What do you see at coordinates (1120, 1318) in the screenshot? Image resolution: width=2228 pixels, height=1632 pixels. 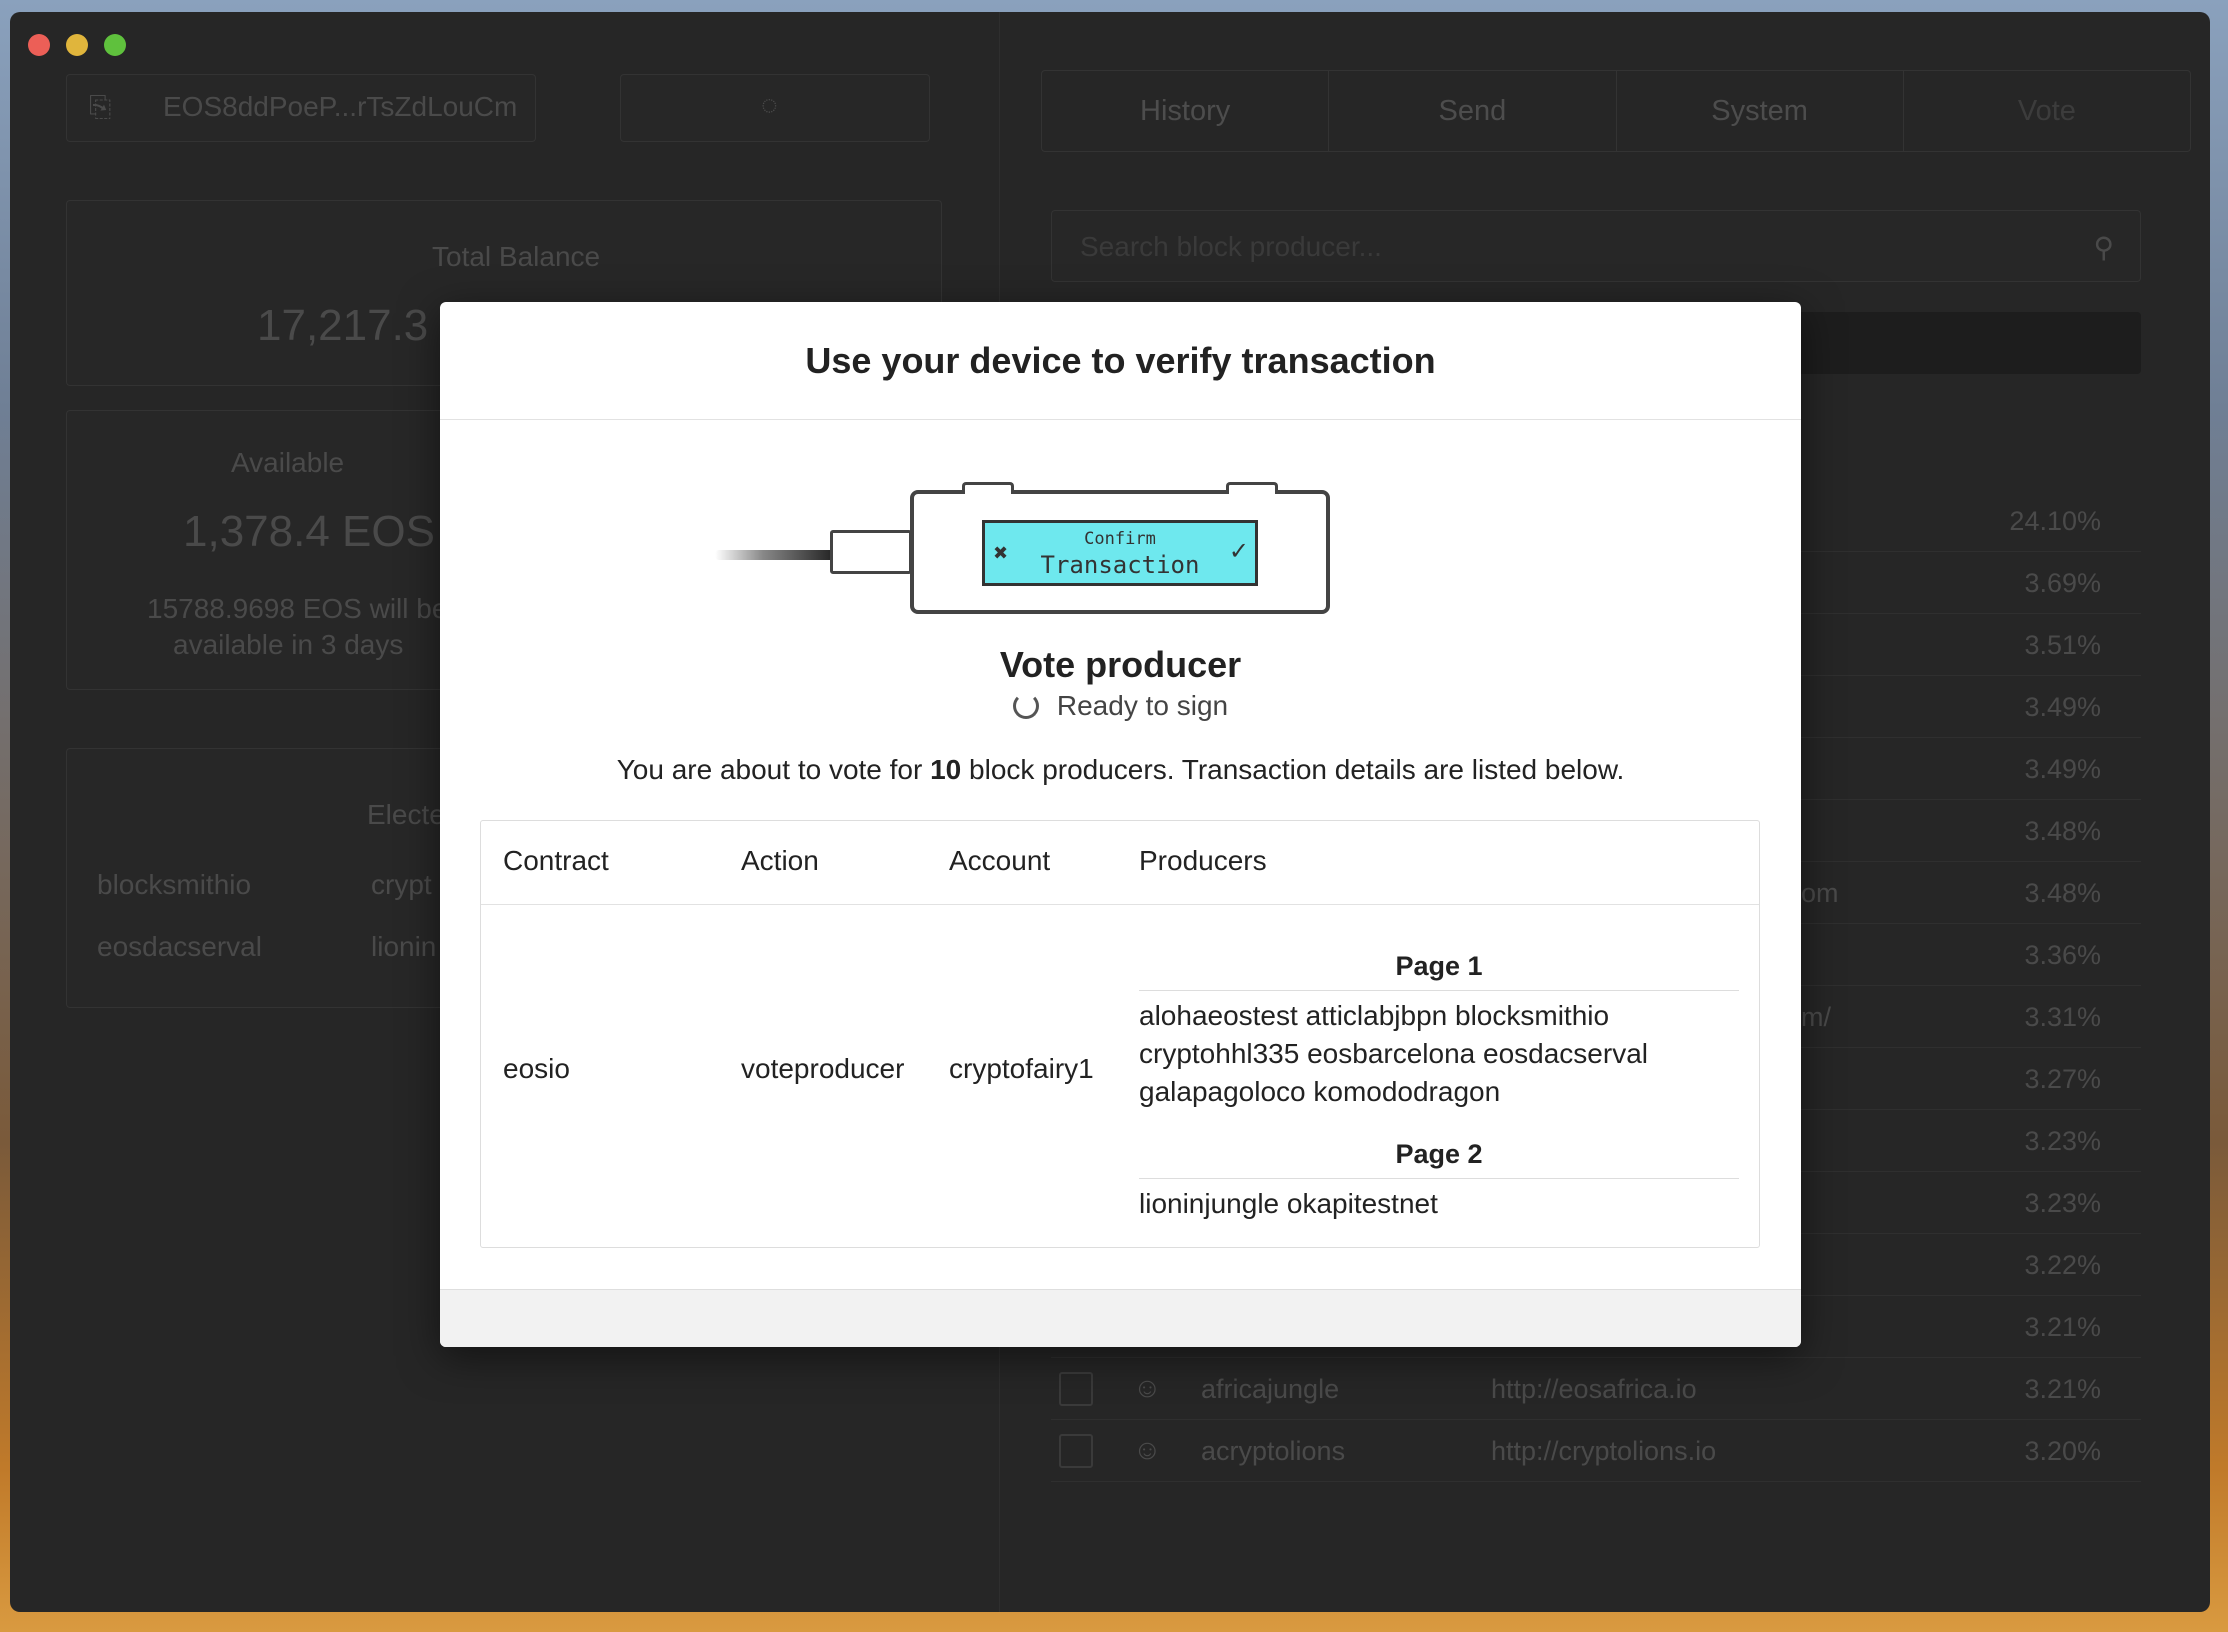 I see `modal-footer` at bounding box center [1120, 1318].